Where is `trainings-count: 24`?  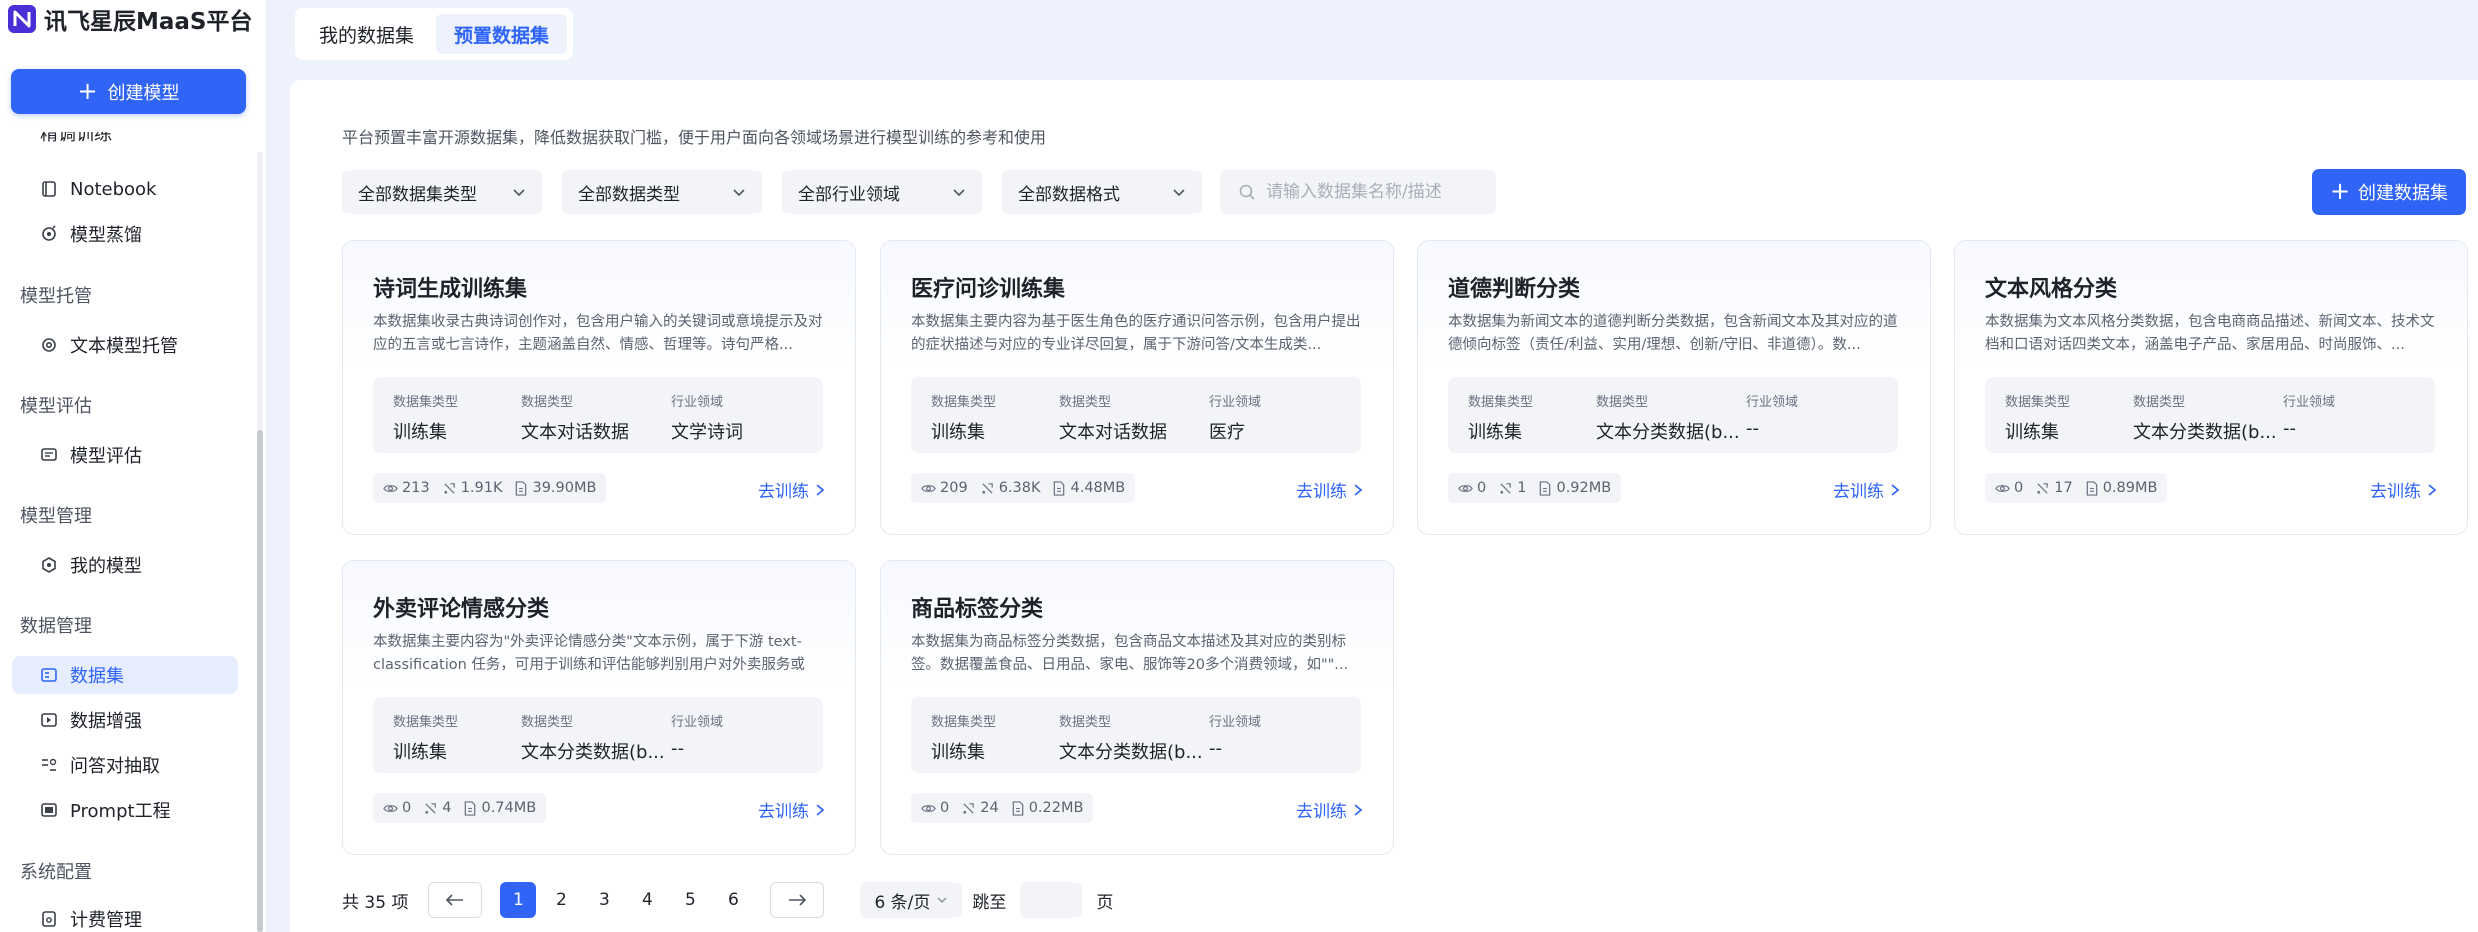
trainings-count: 24 is located at coordinates (989, 808).